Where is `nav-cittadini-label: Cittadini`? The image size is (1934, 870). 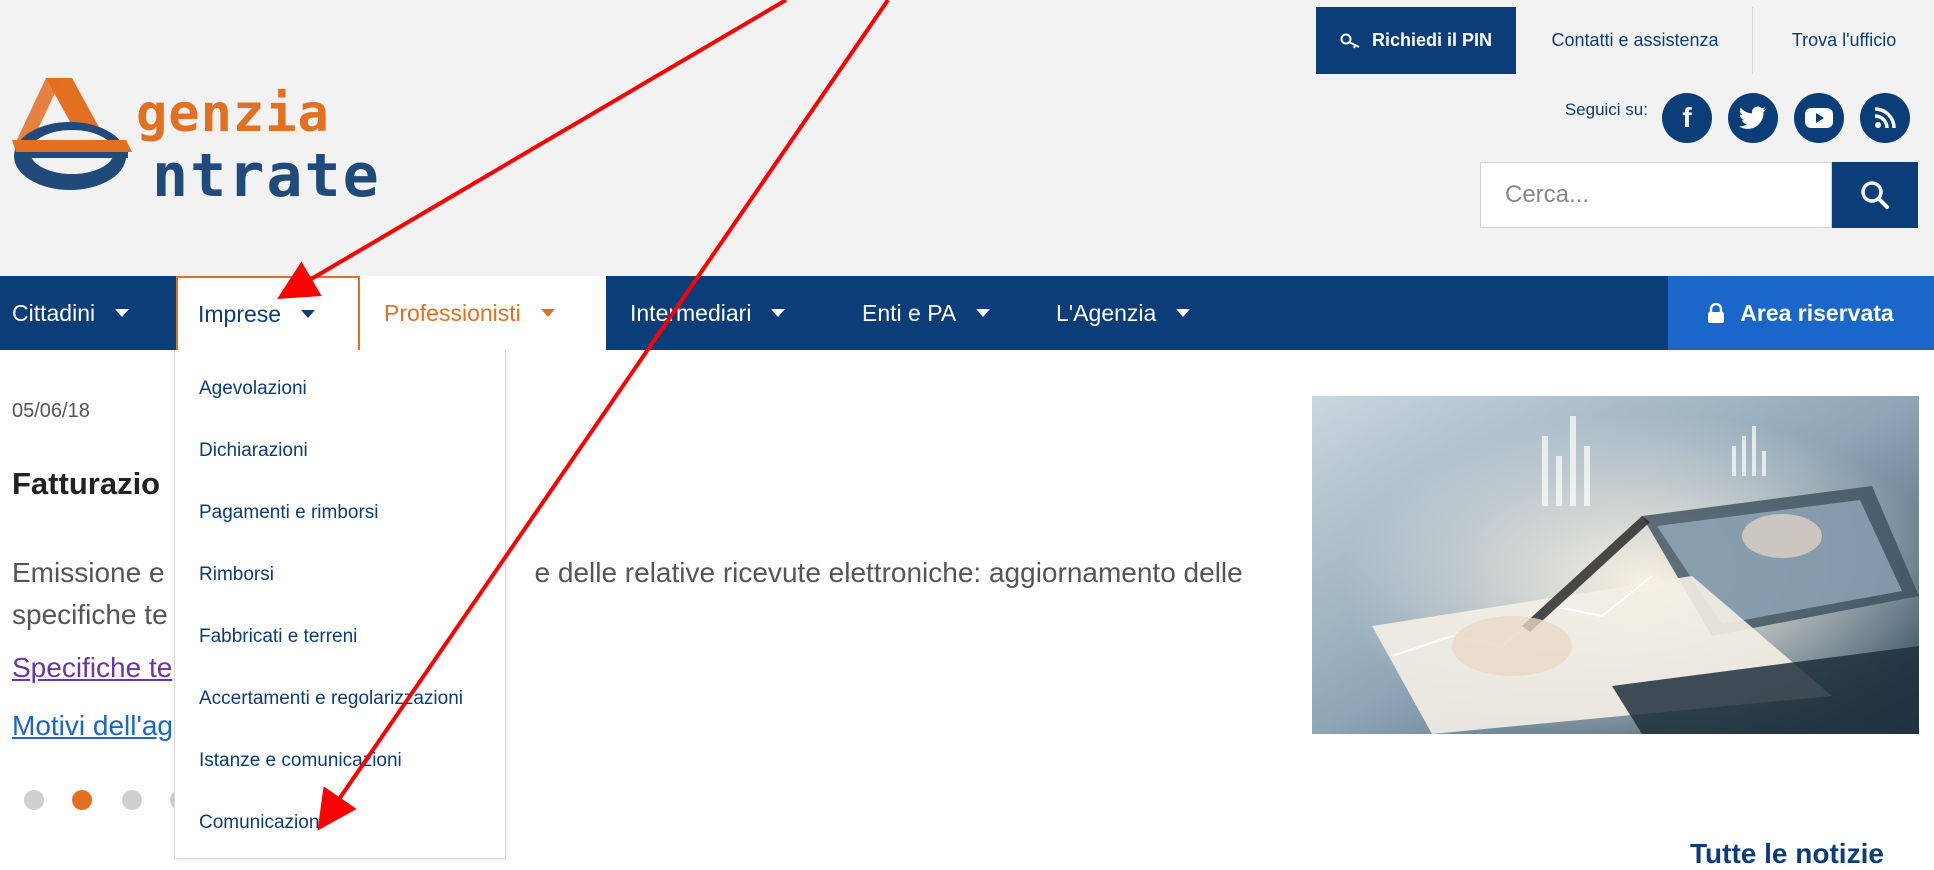 nav-cittadini-label: Cittadini is located at coordinates (54, 312).